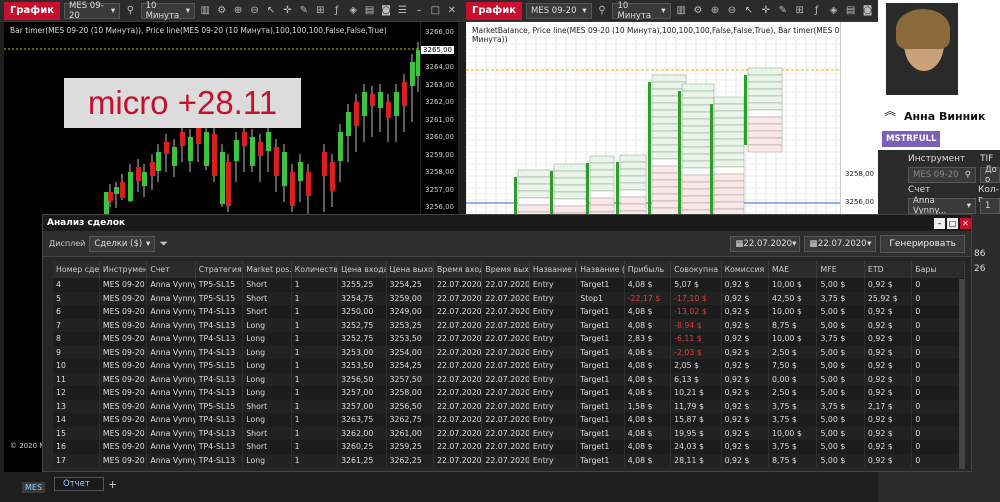  Describe the element at coordinates (458, 269) in the screenshot. I see `column-header: Время входа` at that location.